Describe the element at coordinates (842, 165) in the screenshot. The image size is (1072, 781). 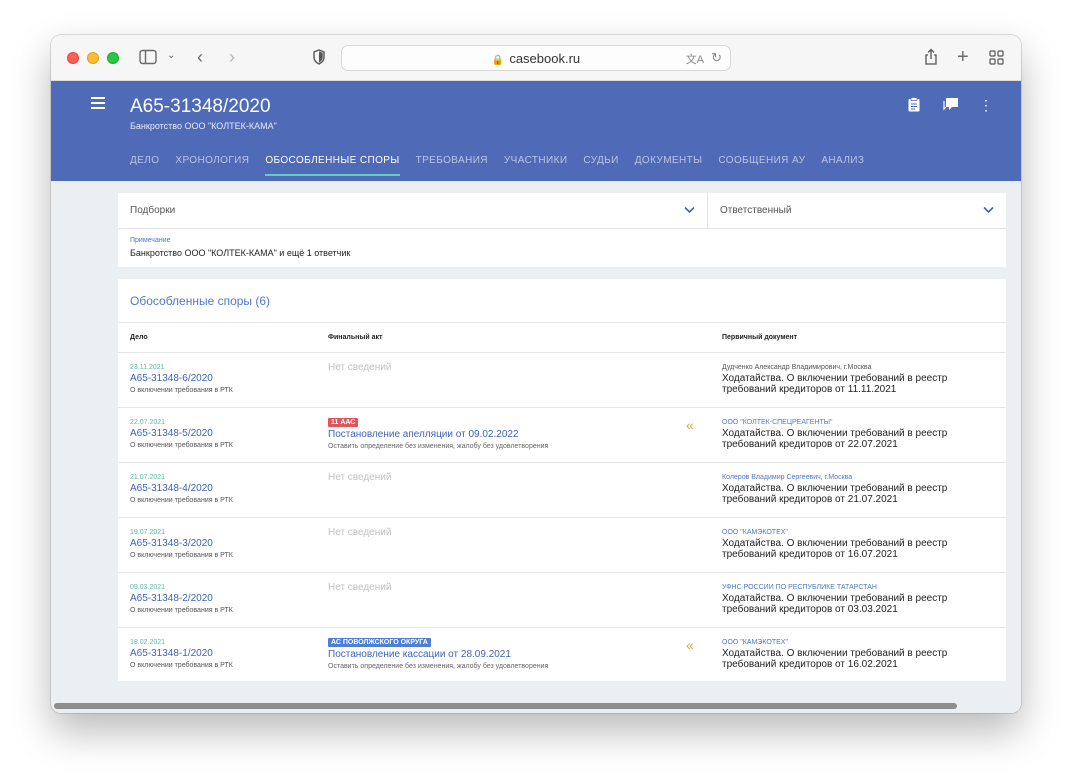
I see `tab-analysis: АНАЛИЗ` at that location.